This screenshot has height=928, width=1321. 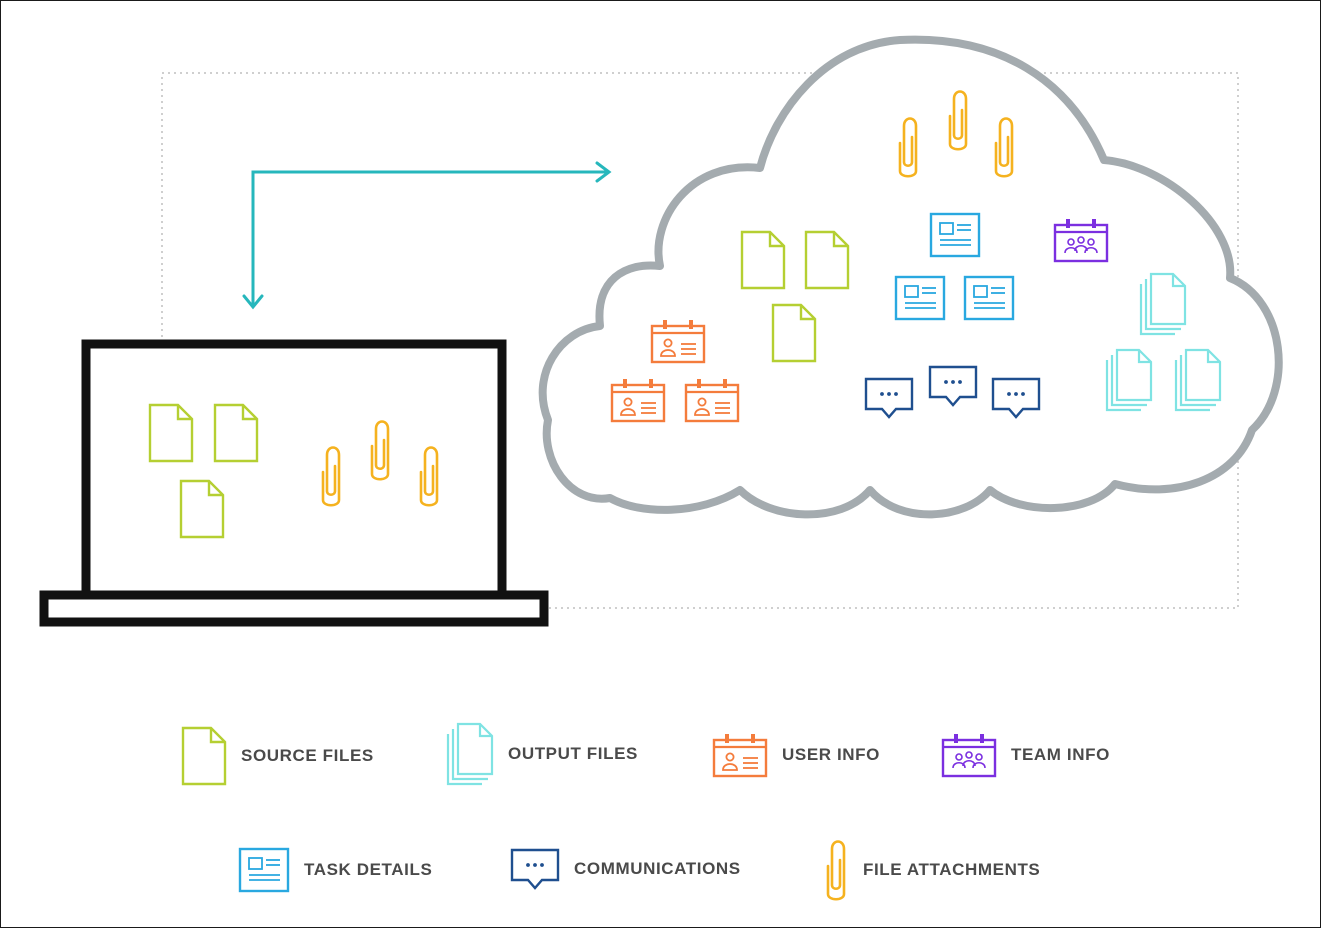 What do you see at coordinates (740, 756) in the screenshot?
I see `user-card-icon` at bounding box center [740, 756].